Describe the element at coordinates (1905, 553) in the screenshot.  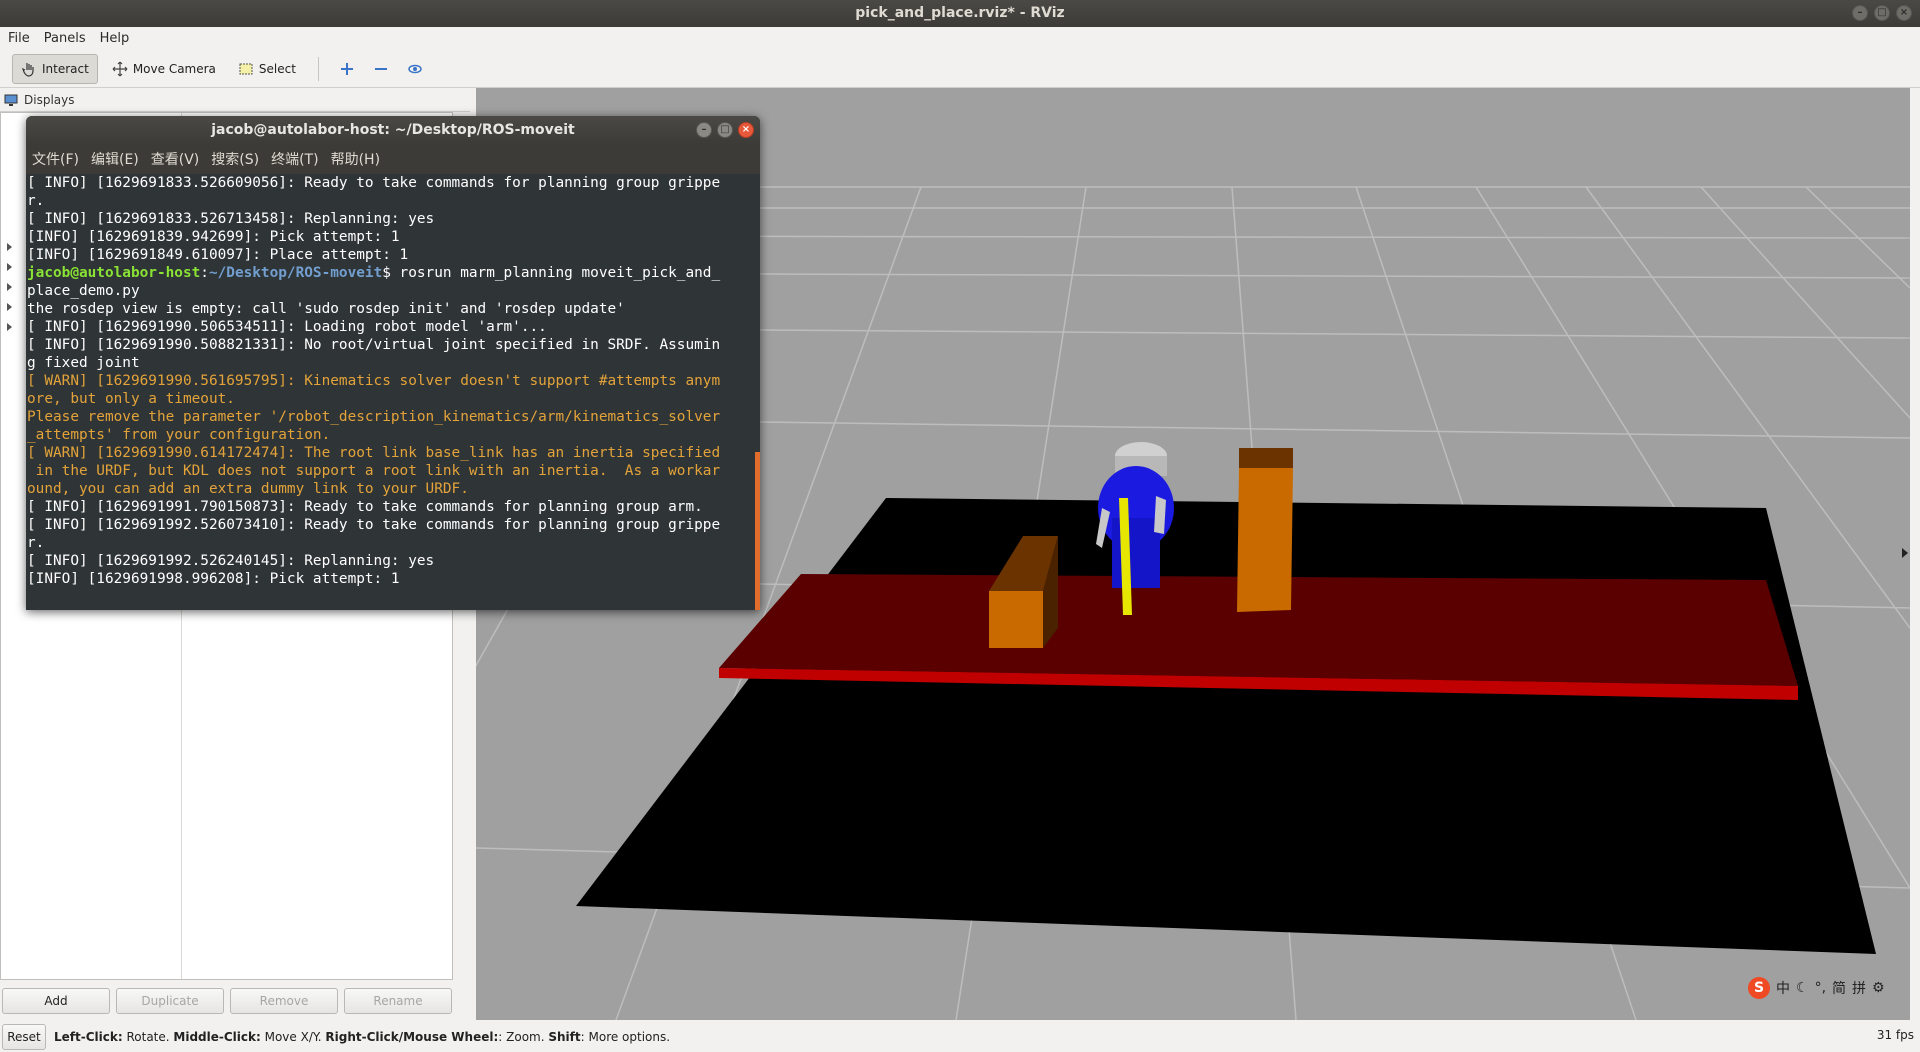
I see `panel-expand-icon` at that location.